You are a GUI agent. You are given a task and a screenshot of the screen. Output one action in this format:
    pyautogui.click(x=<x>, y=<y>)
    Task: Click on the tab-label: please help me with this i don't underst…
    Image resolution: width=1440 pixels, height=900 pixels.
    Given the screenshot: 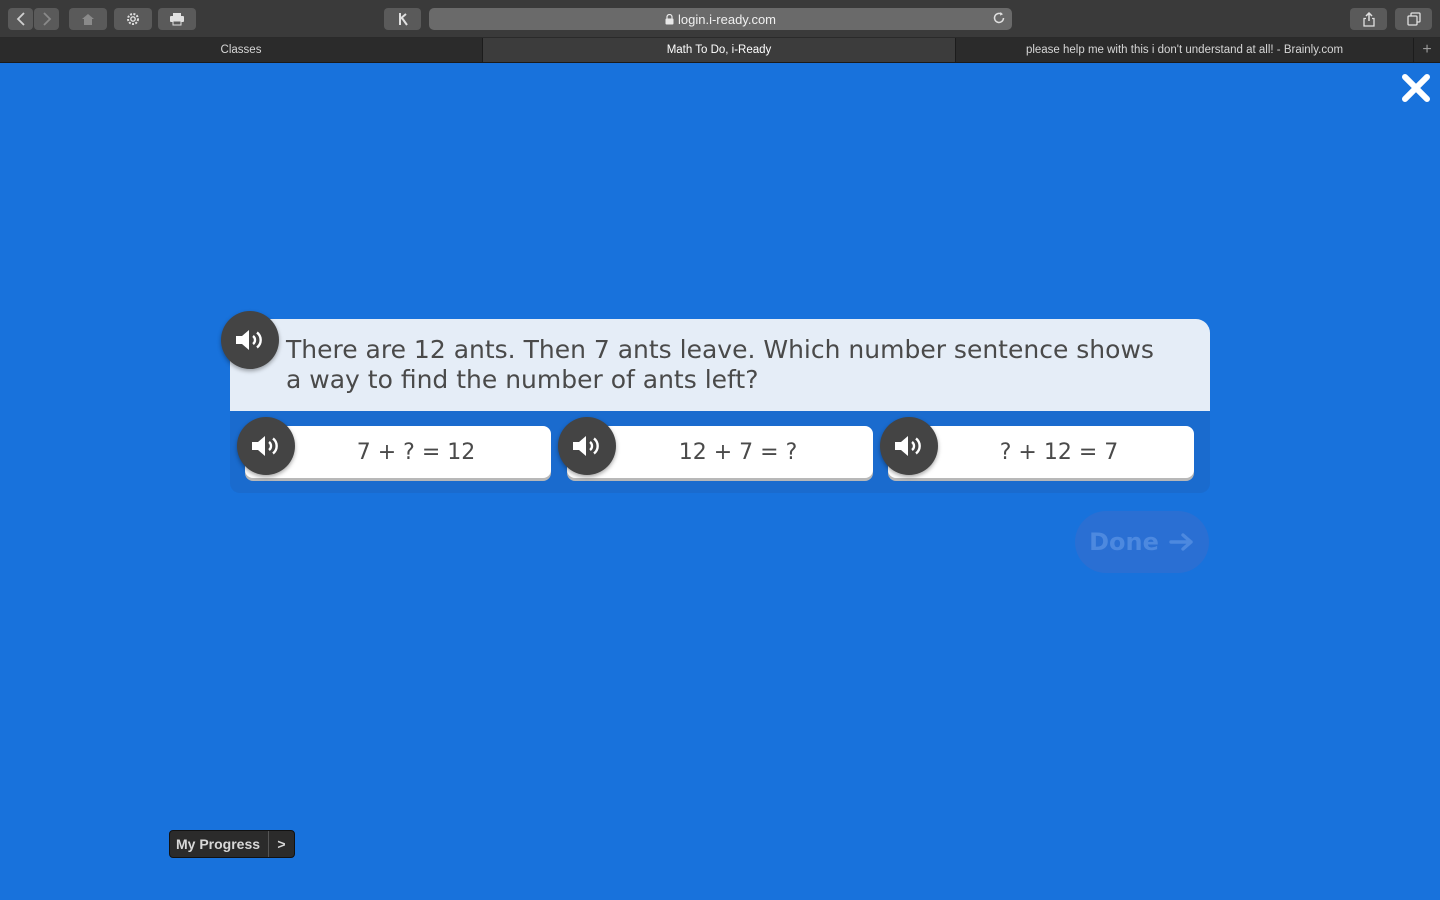 What is the action you would take?
    pyautogui.click(x=1184, y=50)
    